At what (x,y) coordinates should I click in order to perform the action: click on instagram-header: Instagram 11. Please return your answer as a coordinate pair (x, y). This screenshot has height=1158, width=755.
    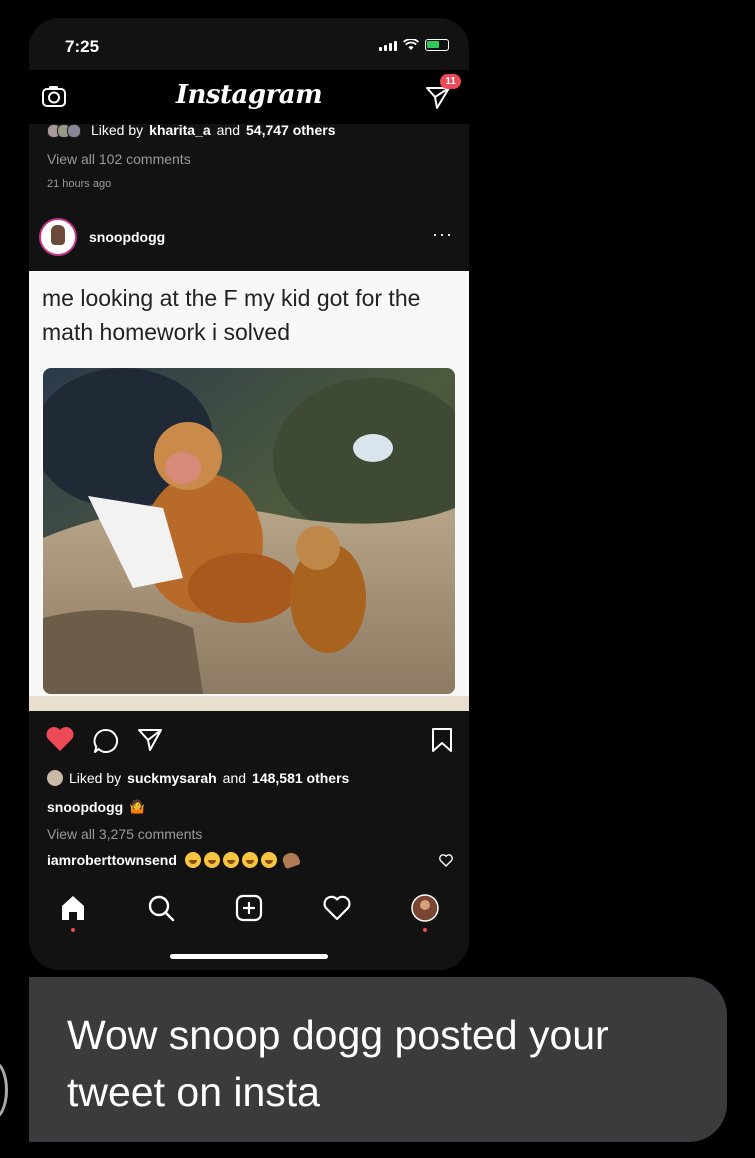
    Looking at the image, I should click on (249, 97).